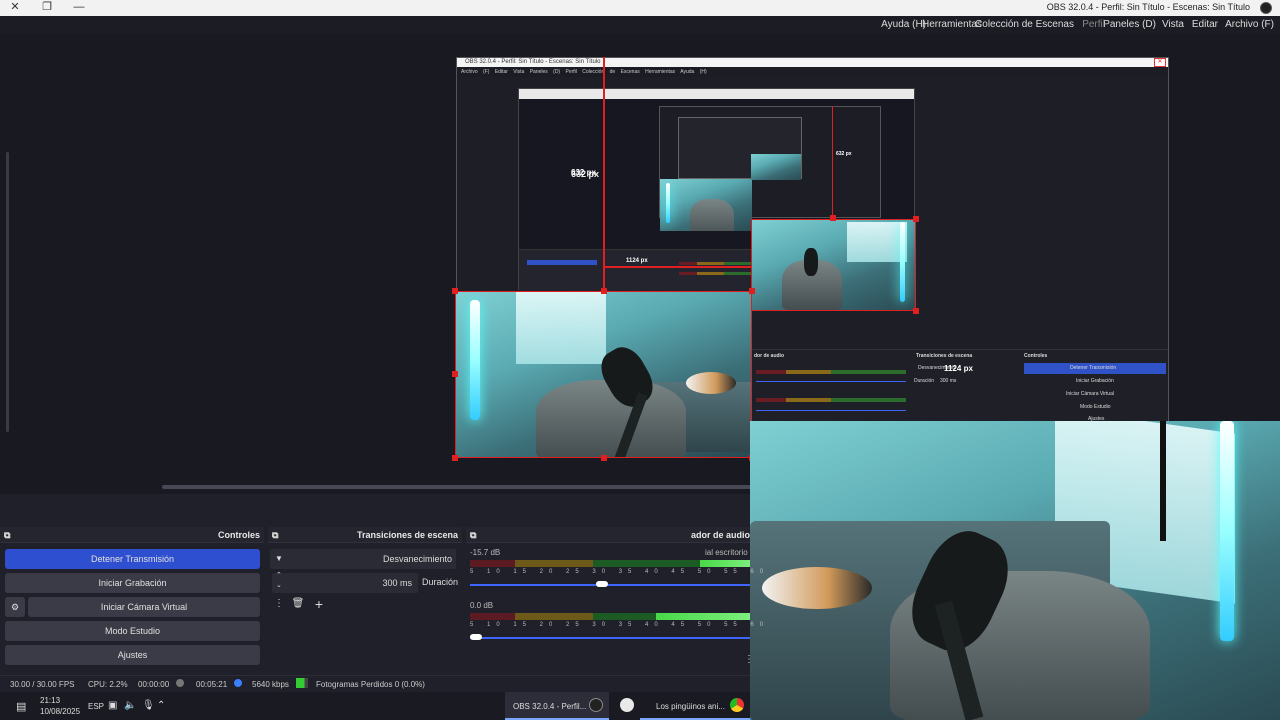 The height and width of the screenshot is (720, 1280). What do you see at coordinates (603, 374) in the screenshot?
I see `selected-source` at bounding box center [603, 374].